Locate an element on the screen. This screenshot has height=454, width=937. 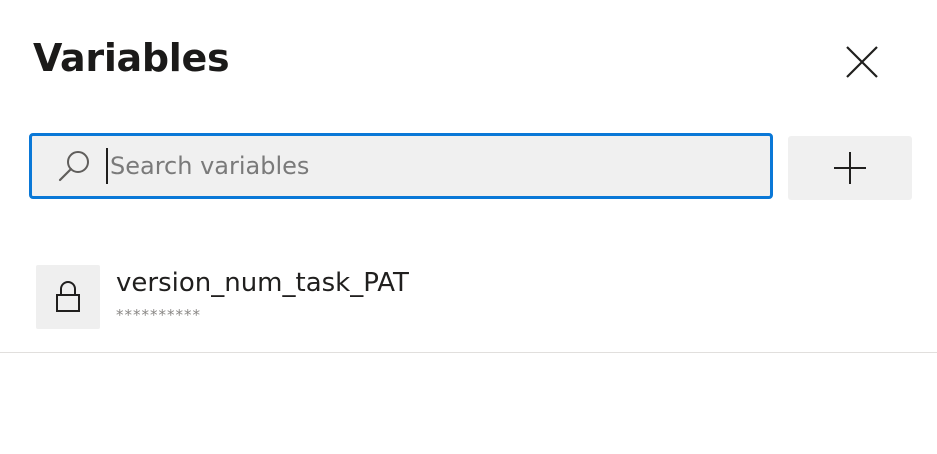
variable-name: version_num_task_PAT is located at coordinates (262, 283).